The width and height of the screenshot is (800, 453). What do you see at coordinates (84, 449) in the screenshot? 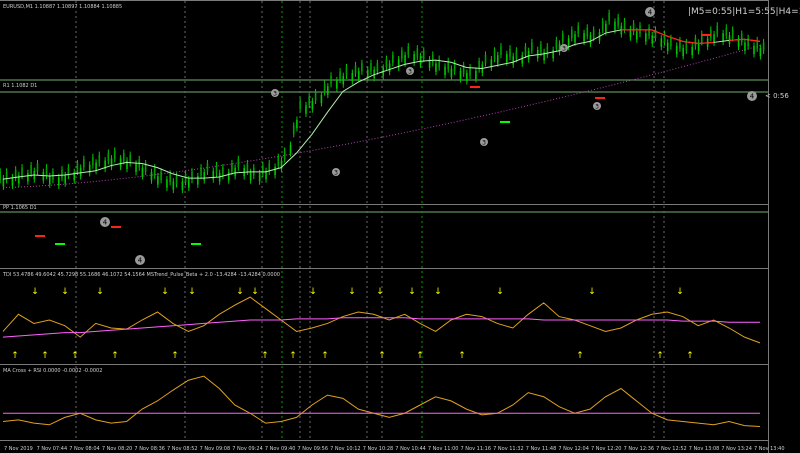
I see `x-tick-label-2: 7 Nov 08:04` at bounding box center [84, 449].